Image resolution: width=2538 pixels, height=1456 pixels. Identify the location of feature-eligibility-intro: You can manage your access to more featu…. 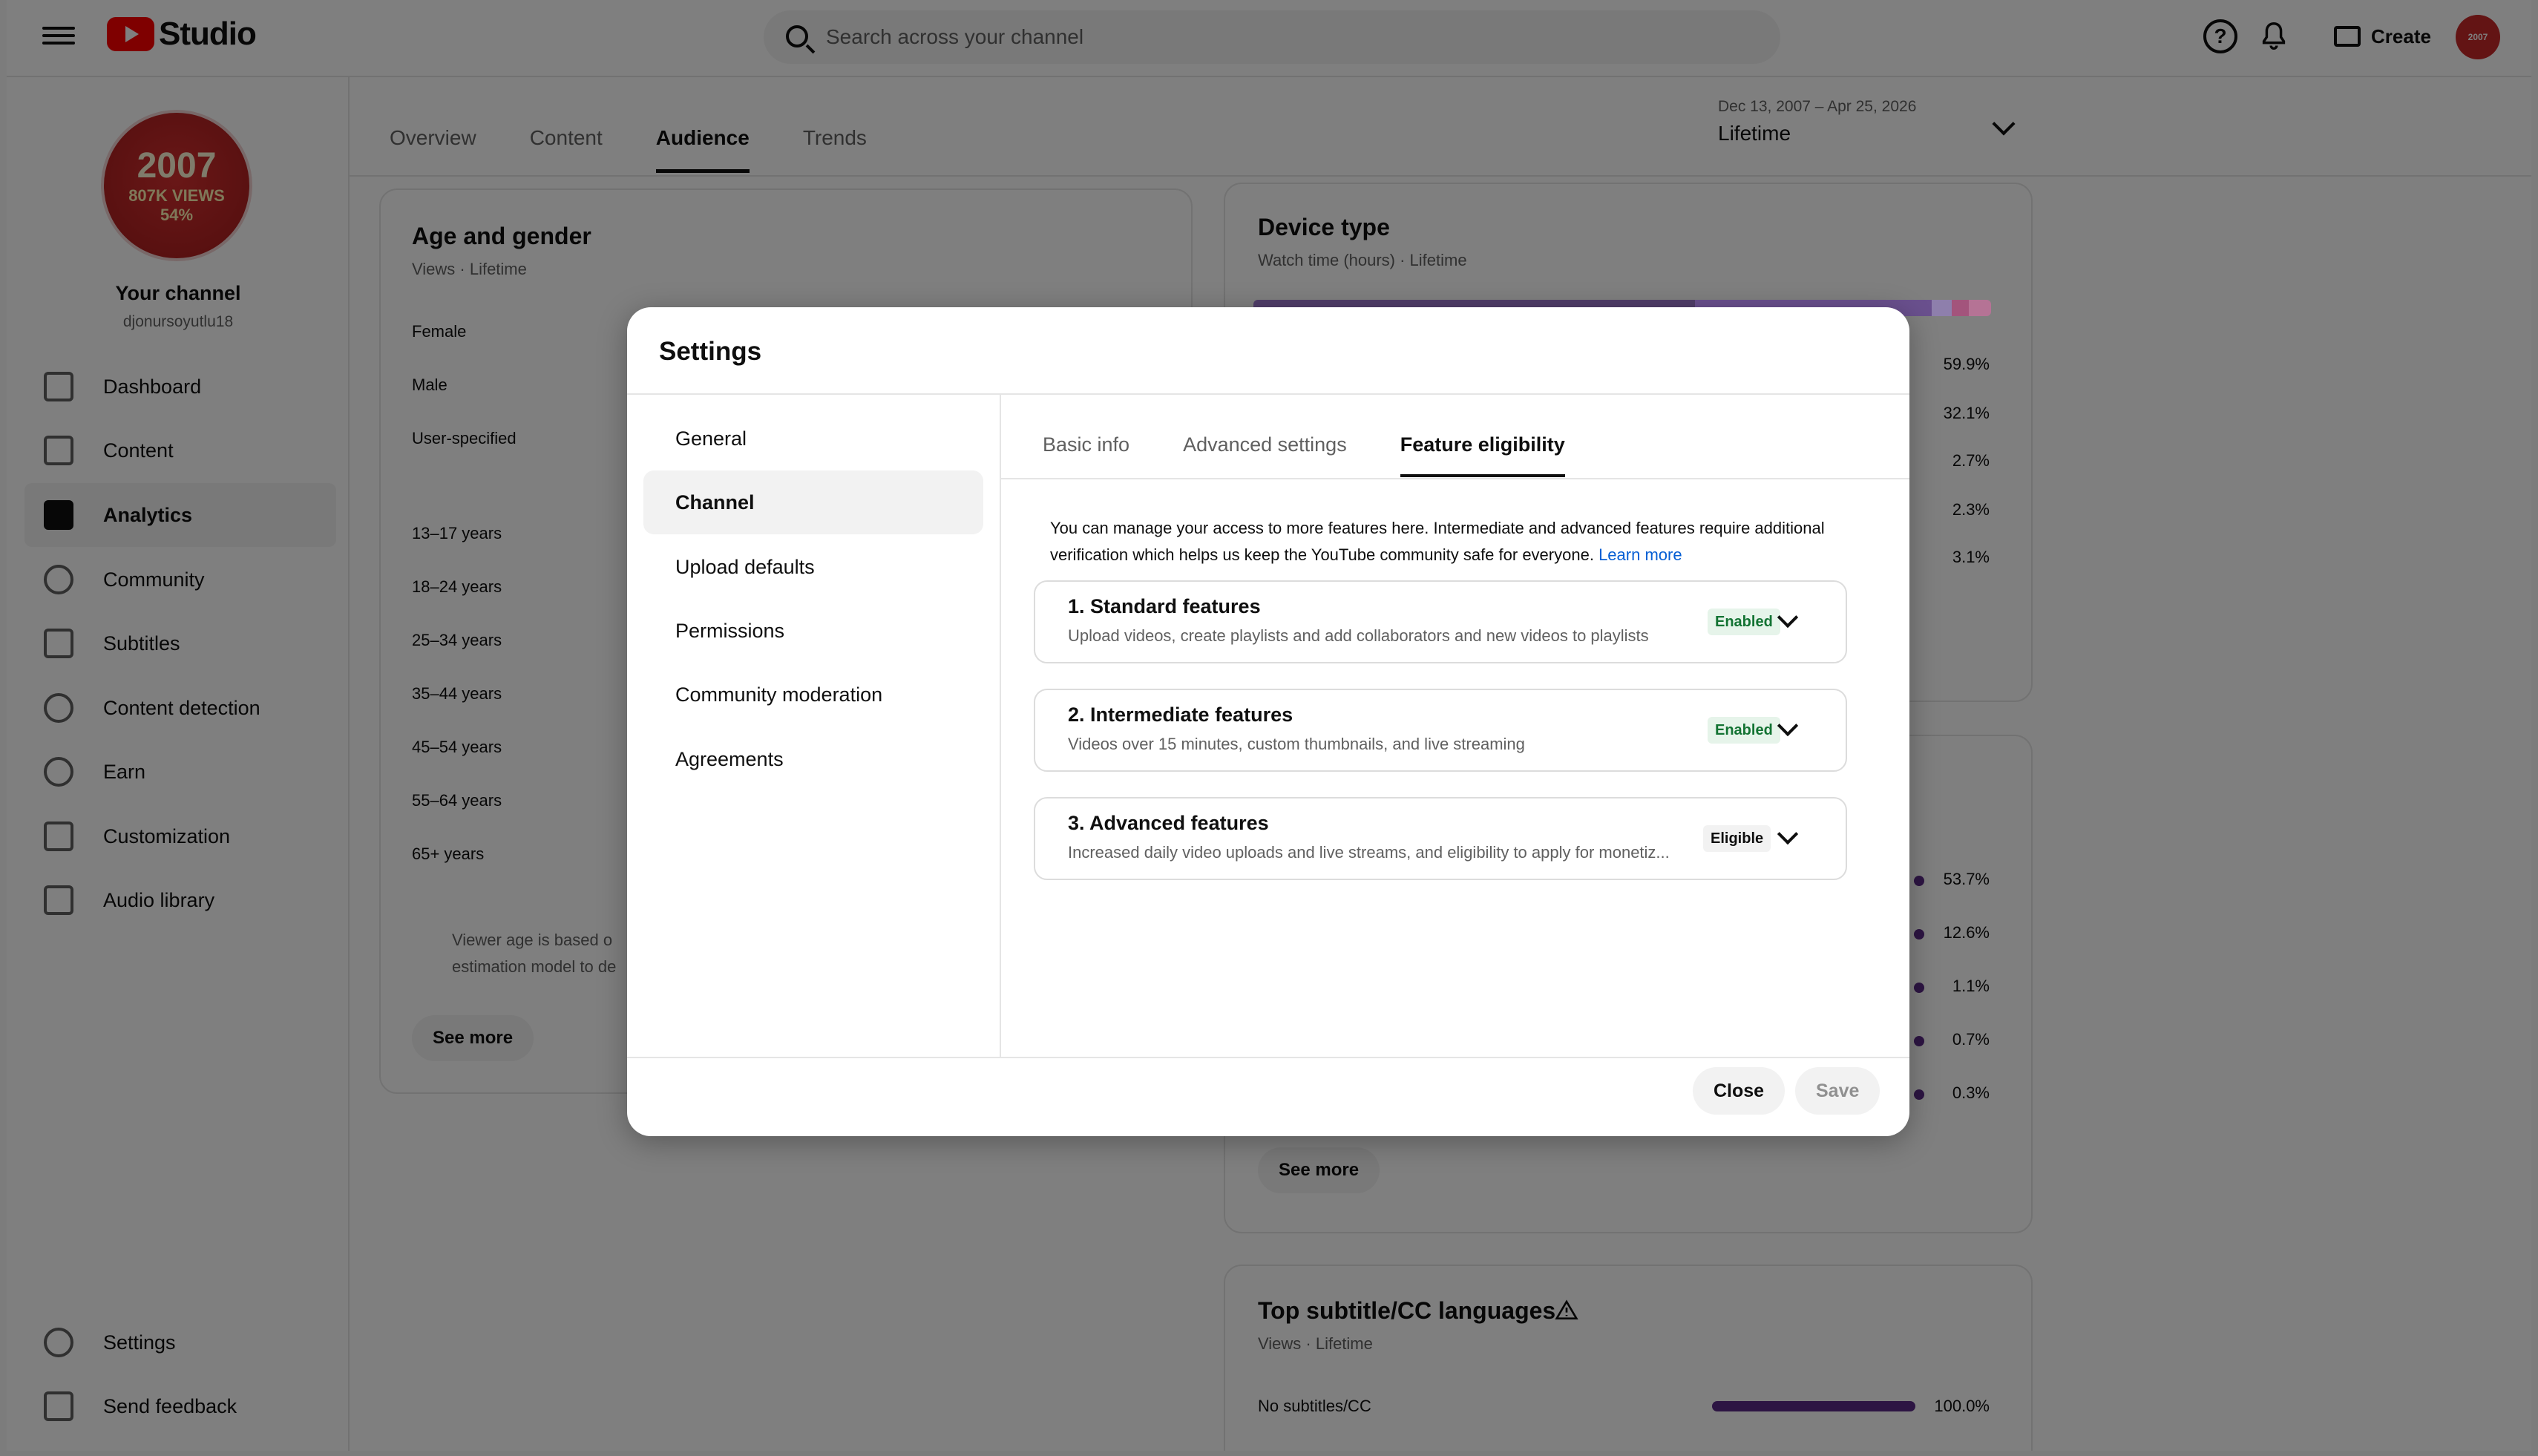
(1443, 541).